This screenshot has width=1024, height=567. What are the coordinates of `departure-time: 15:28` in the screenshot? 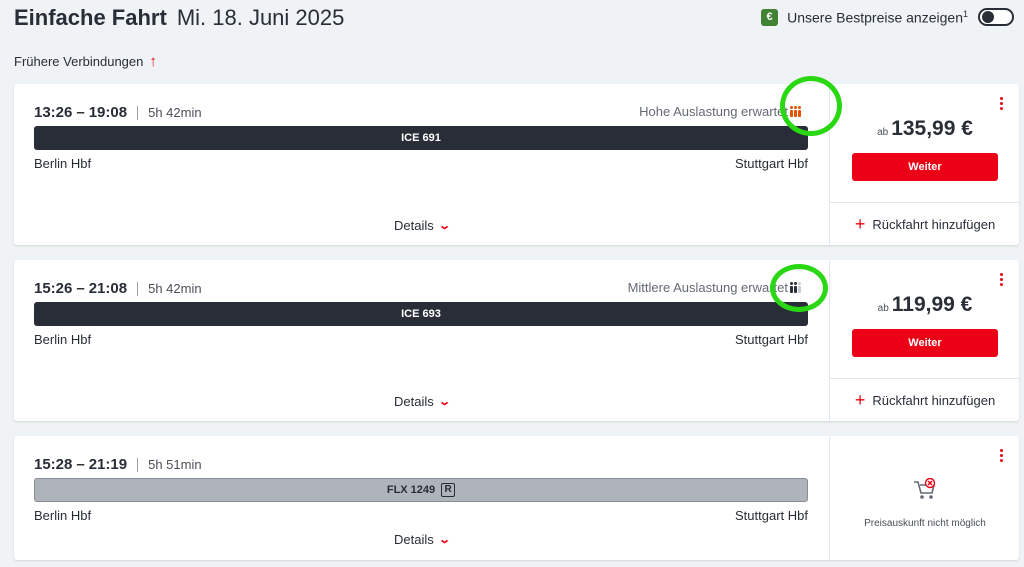 It's located at (53, 464).